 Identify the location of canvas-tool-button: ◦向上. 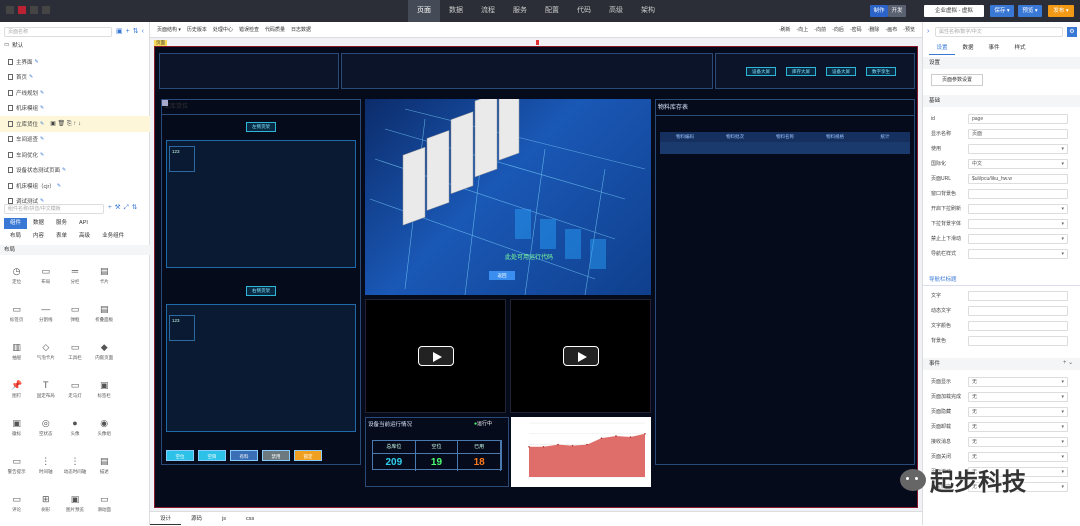
(803, 30).